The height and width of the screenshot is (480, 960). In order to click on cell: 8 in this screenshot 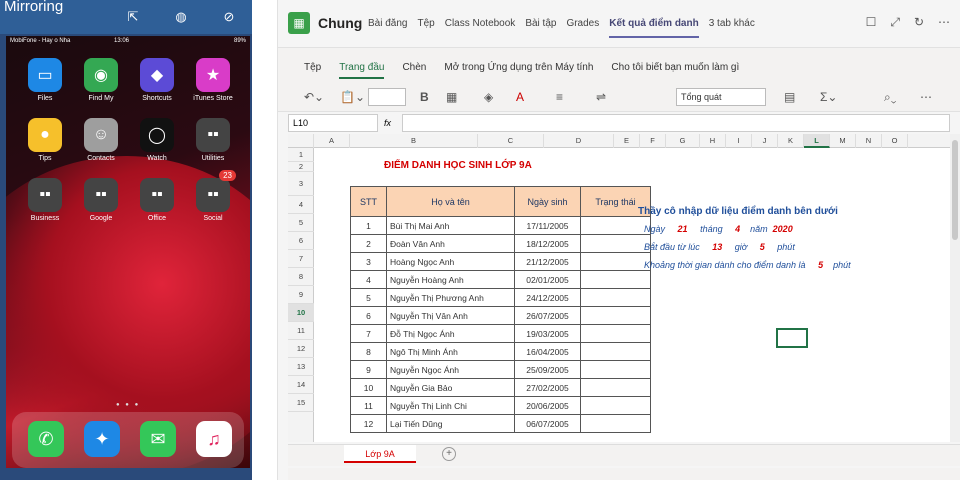, I will do `click(368, 351)`.